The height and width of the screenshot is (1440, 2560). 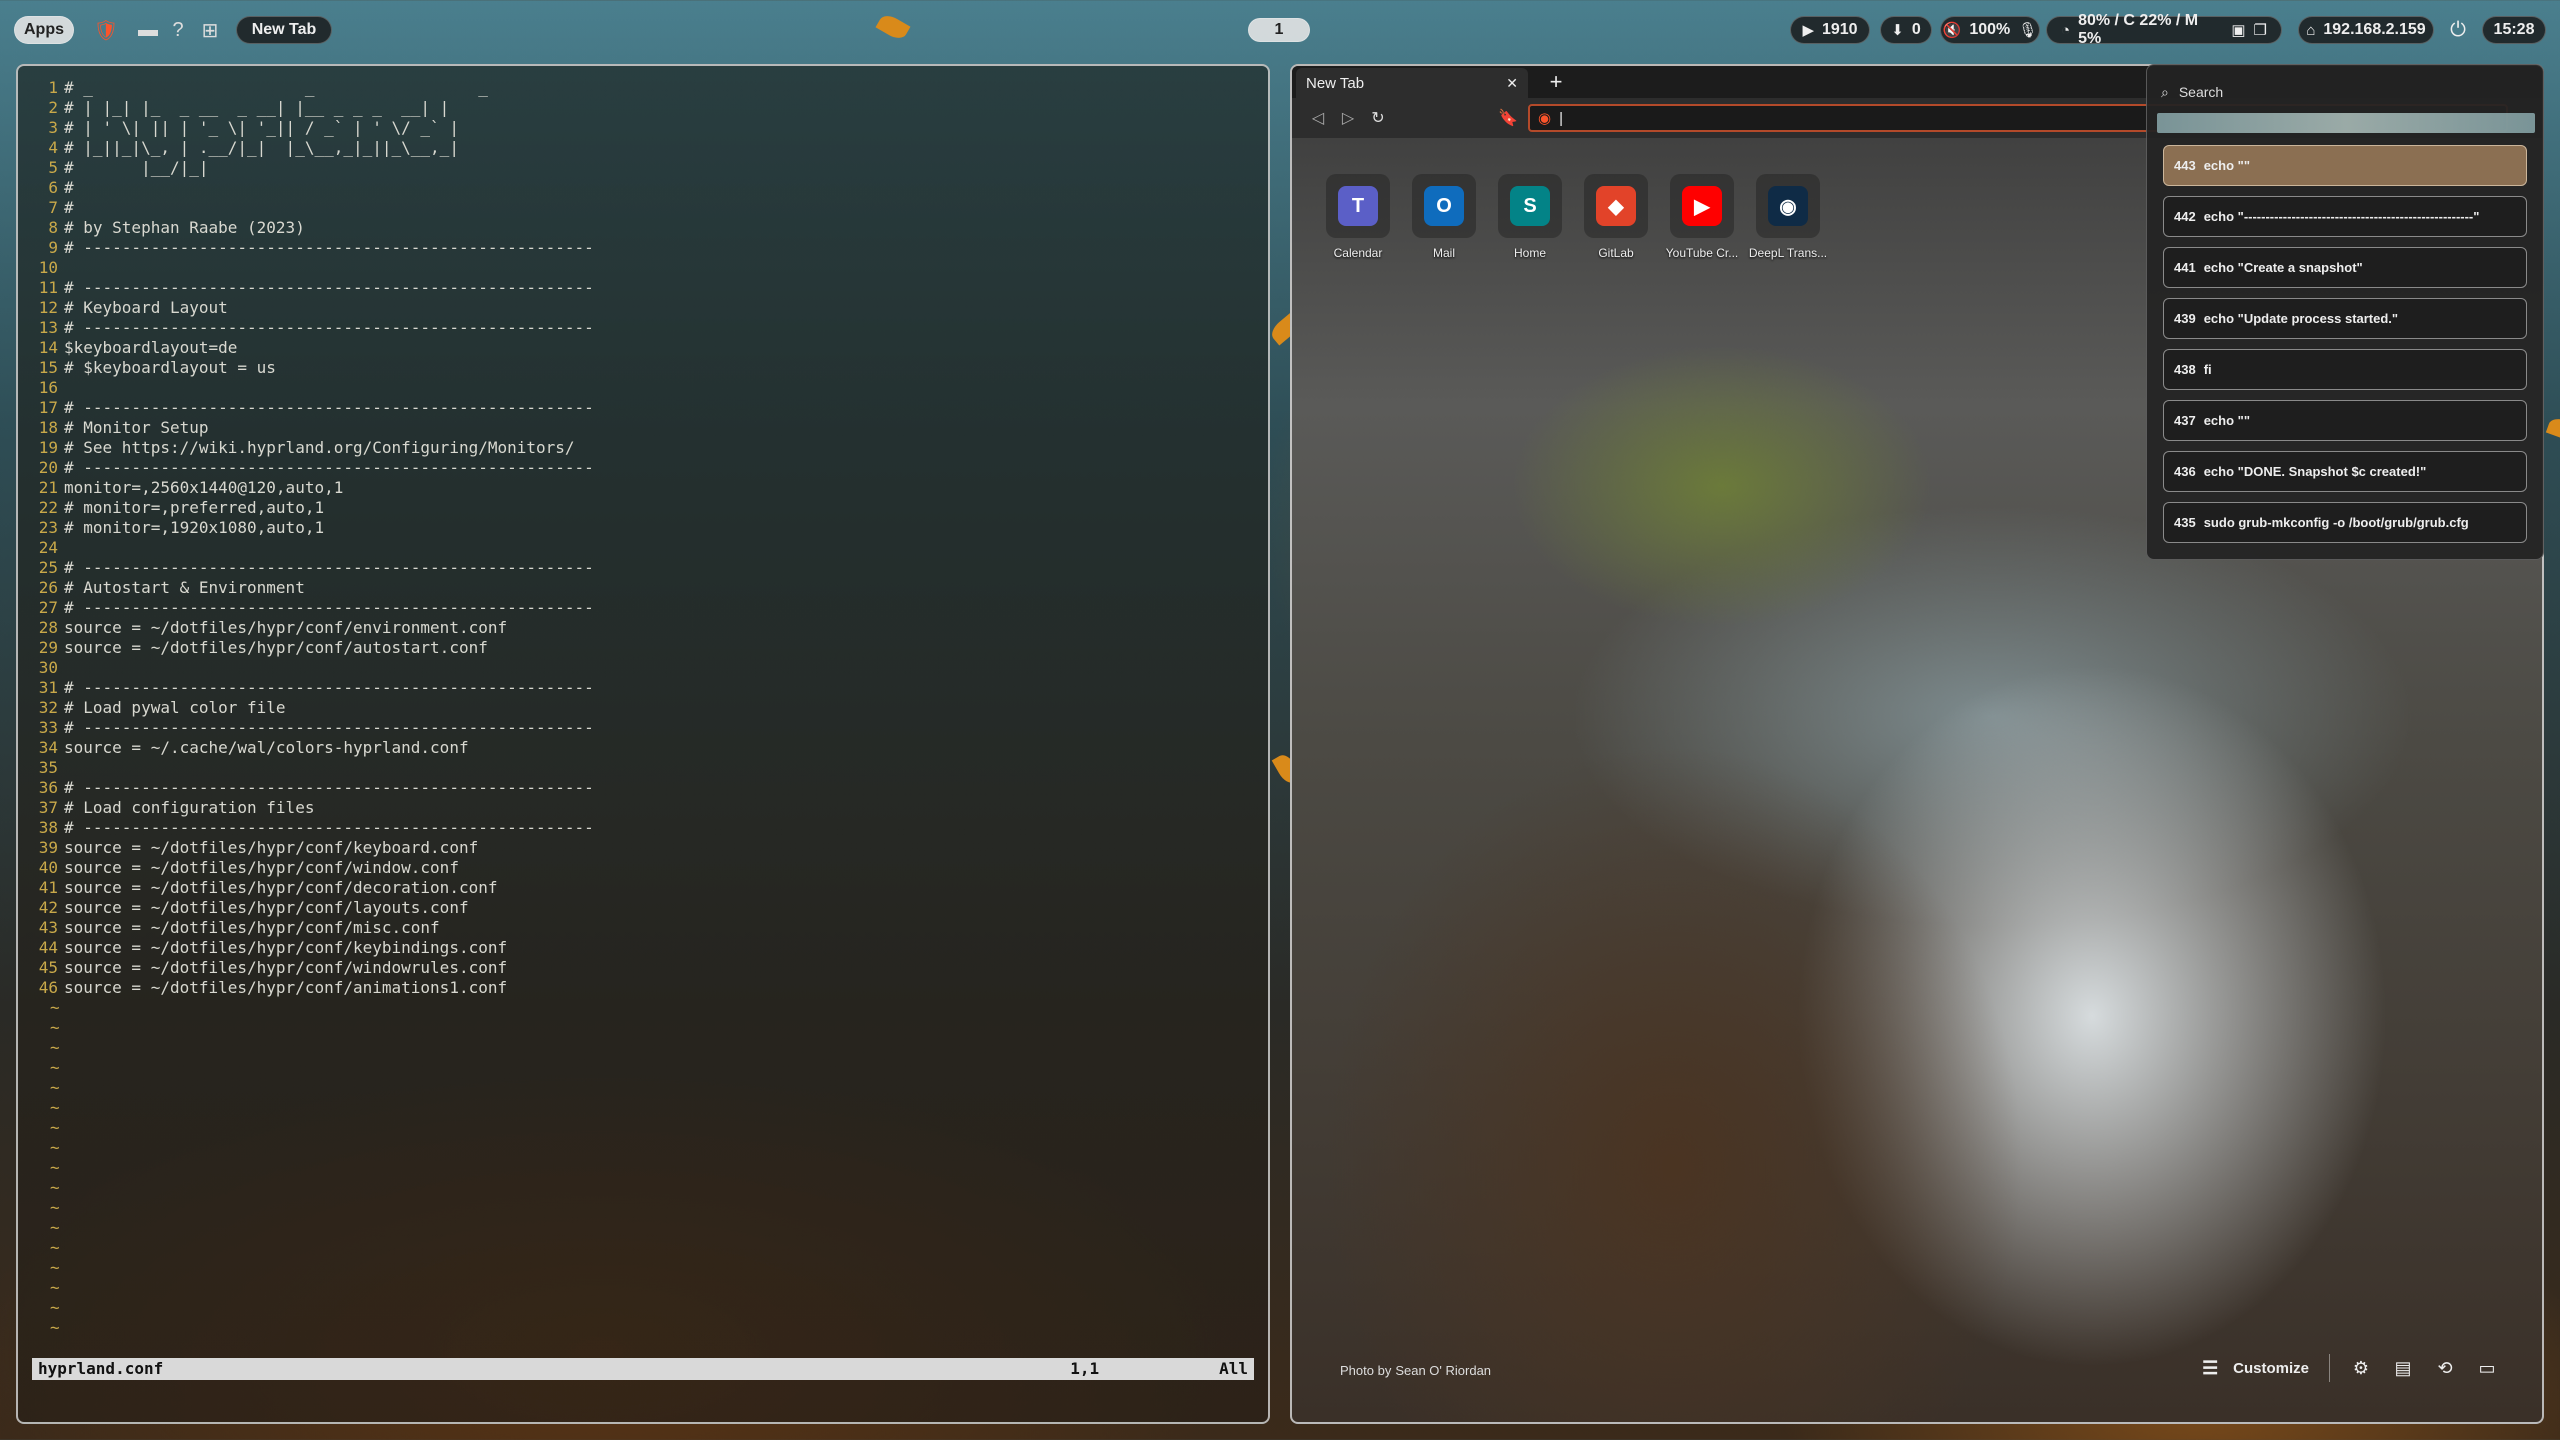 What do you see at coordinates (1279, 30) in the screenshot?
I see `workspace-indicator: 1` at bounding box center [1279, 30].